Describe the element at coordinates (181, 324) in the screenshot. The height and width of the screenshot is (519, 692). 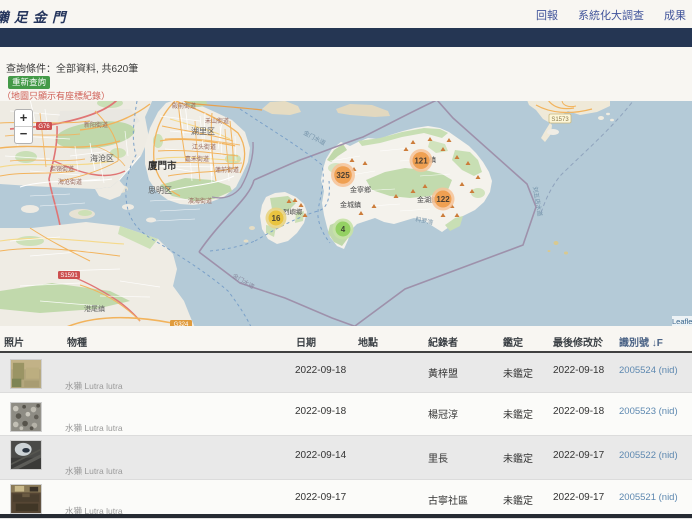
I see `svg-text: G324` at that location.